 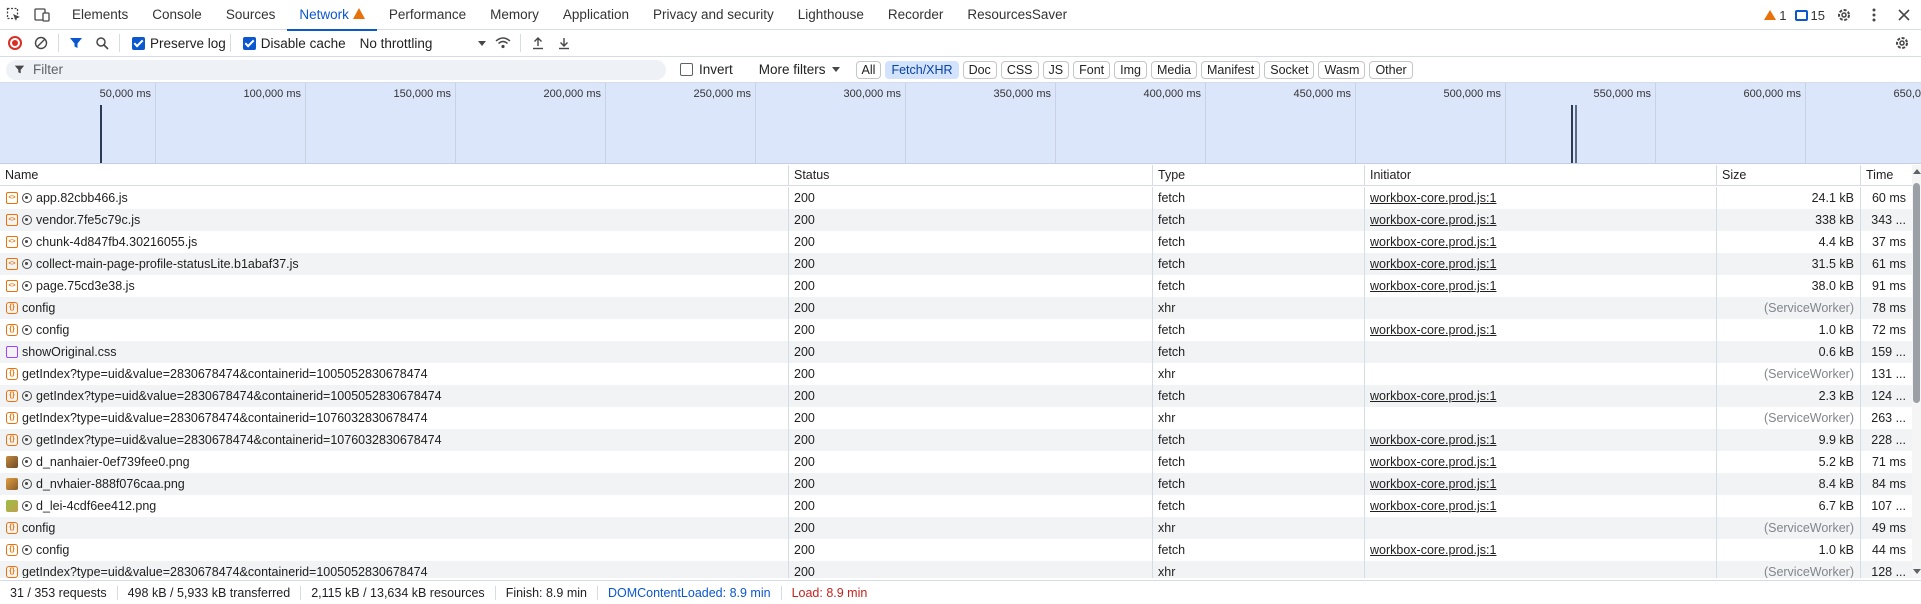 I want to click on filter-type-fetch-xhr: Fetch/XHR, so click(x=922, y=69).